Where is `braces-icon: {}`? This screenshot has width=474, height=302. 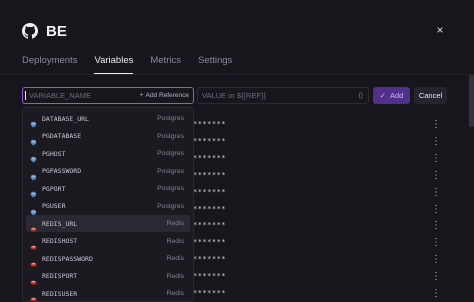 braces-icon: {} is located at coordinates (363, 95).